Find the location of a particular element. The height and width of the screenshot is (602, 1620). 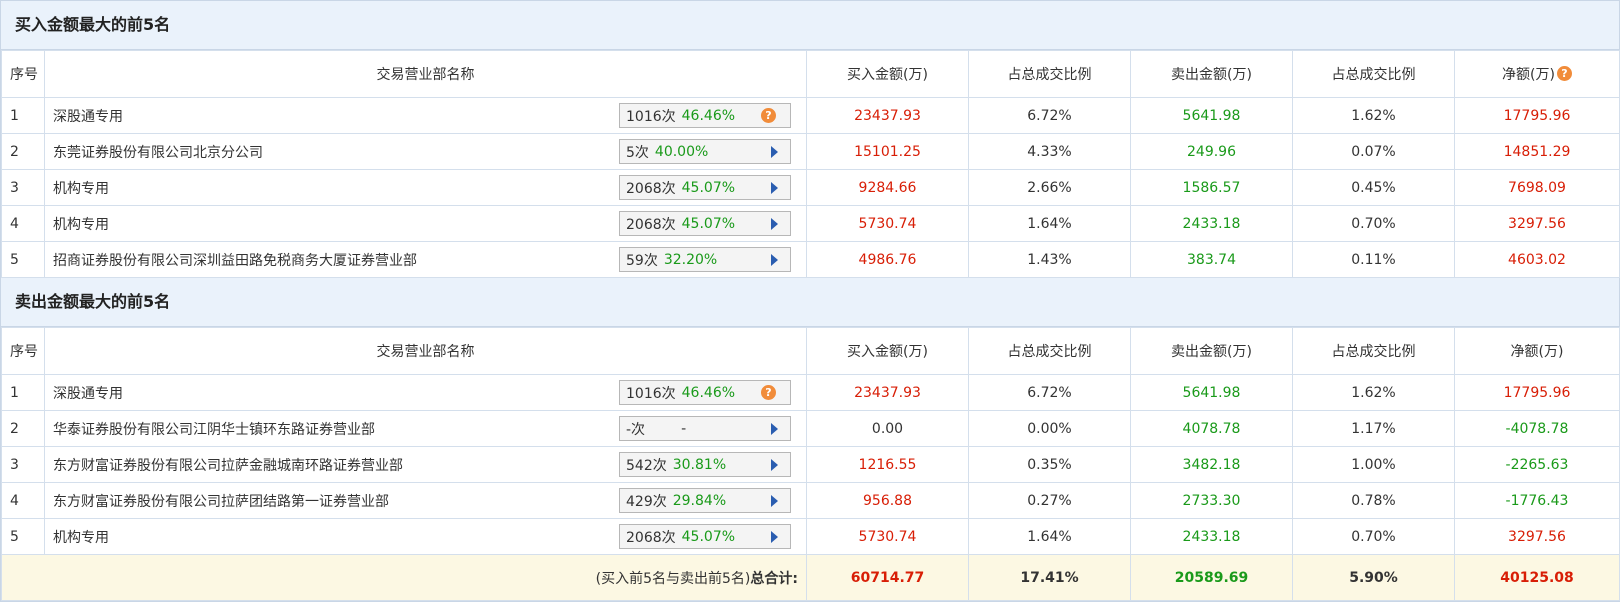

buy-ratio: 1.43% is located at coordinates (1049, 259).